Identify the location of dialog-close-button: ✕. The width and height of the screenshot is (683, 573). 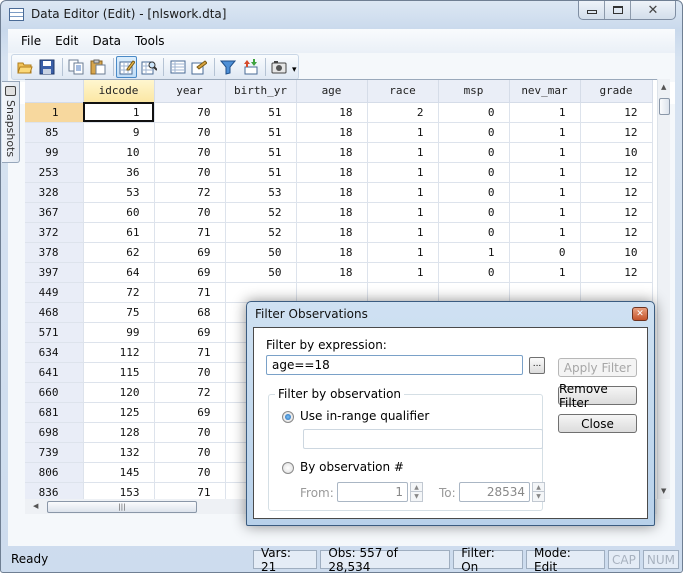
(640, 314).